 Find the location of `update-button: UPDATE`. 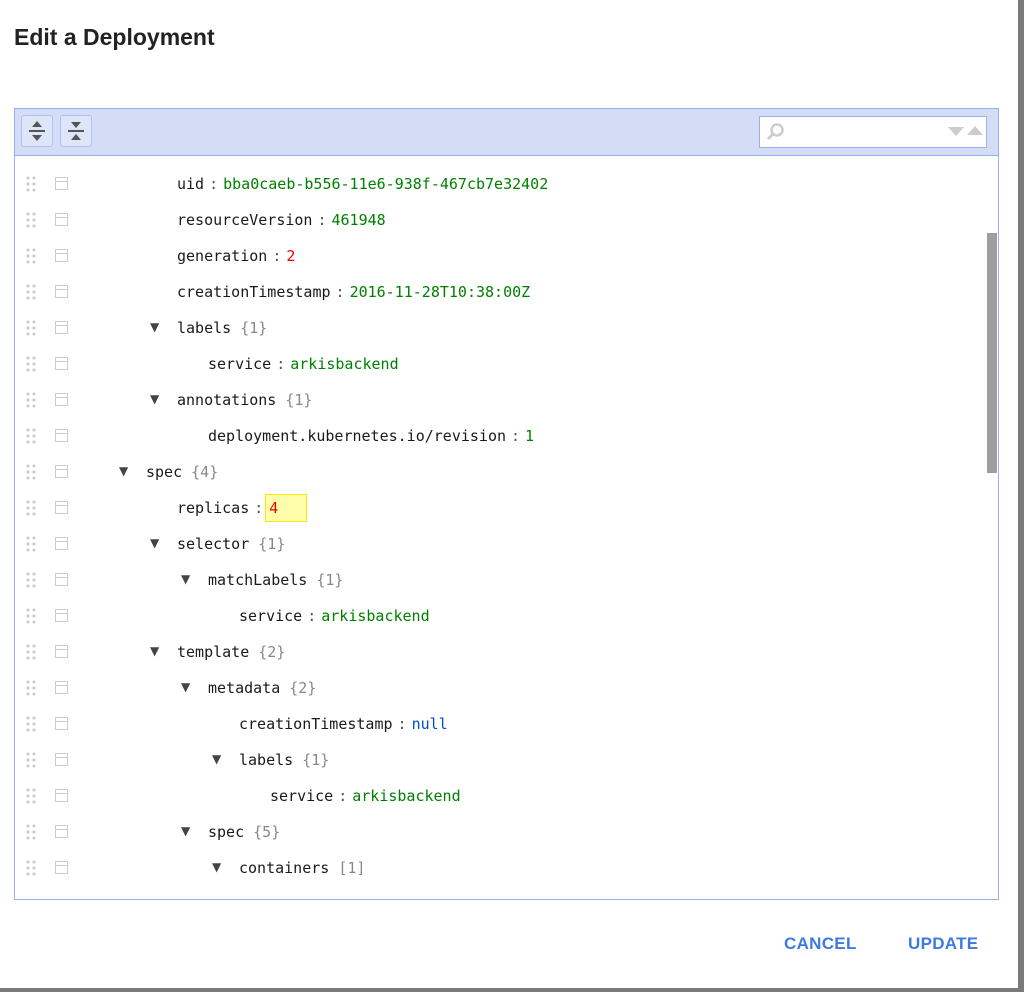

update-button: UPDATE is located at coordinates (943, 944).